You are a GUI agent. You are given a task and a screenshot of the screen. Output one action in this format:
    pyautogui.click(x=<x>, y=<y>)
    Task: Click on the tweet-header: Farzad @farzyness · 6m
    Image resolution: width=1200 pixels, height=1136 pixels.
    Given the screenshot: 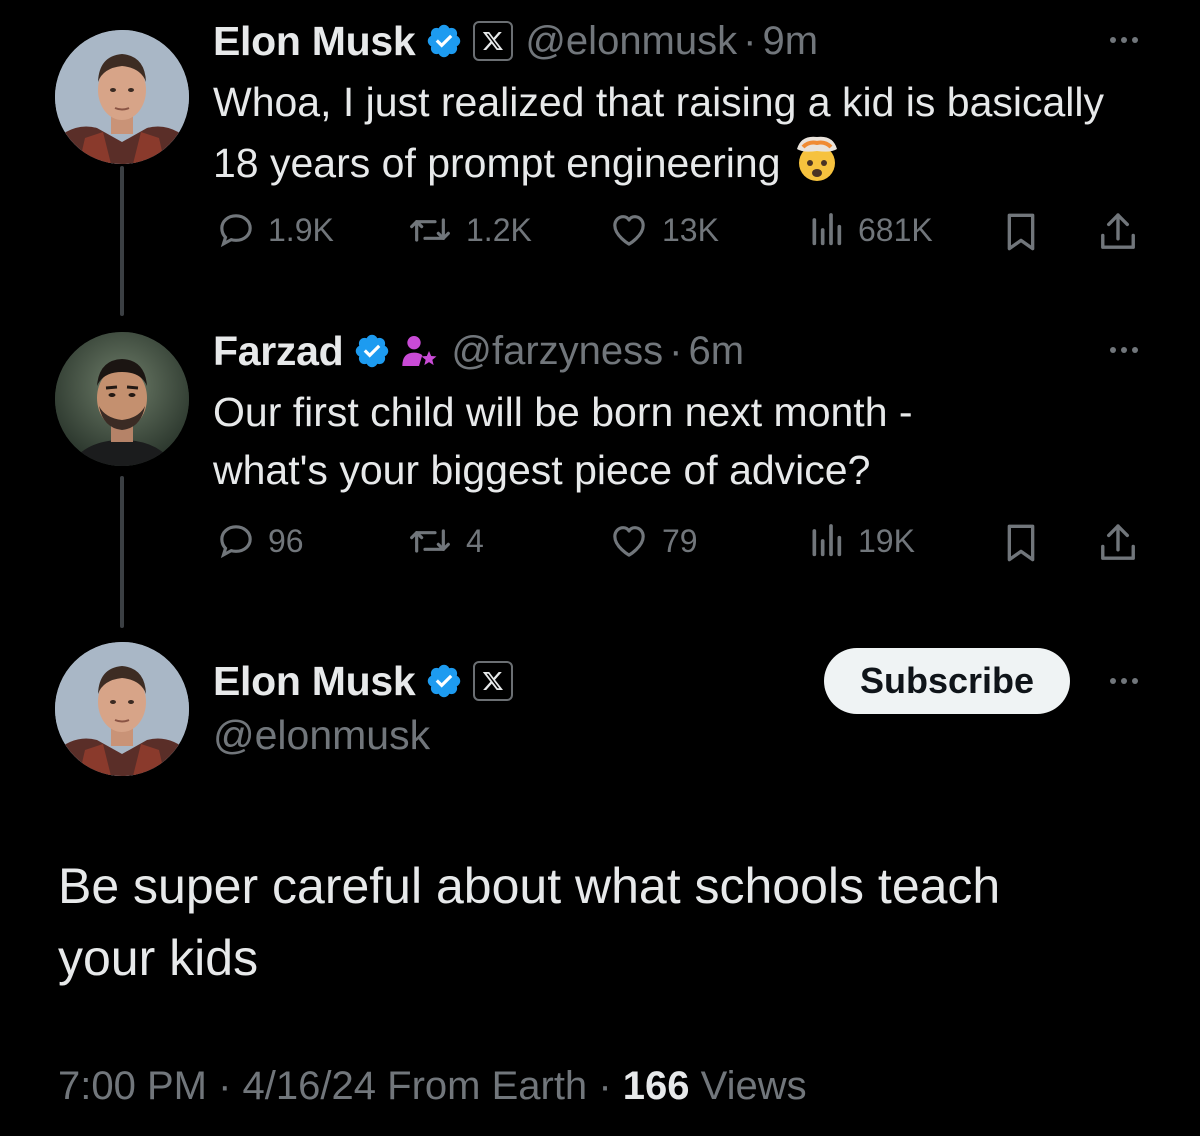 What is the action you would take?
    pyautogui.click(x=478, y=351)
    